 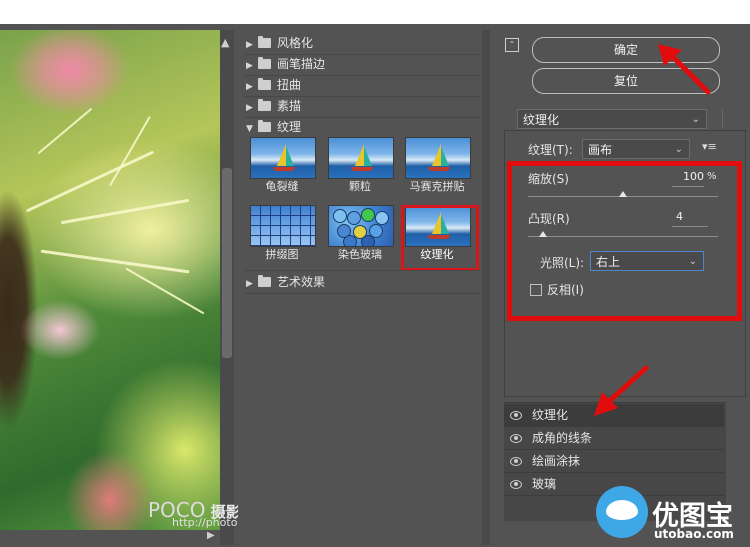 What do you see at coordinates (636, 149) in the screenshot?
I see `texture-select: 画布 ⌄` at bounding box center [636, 149].